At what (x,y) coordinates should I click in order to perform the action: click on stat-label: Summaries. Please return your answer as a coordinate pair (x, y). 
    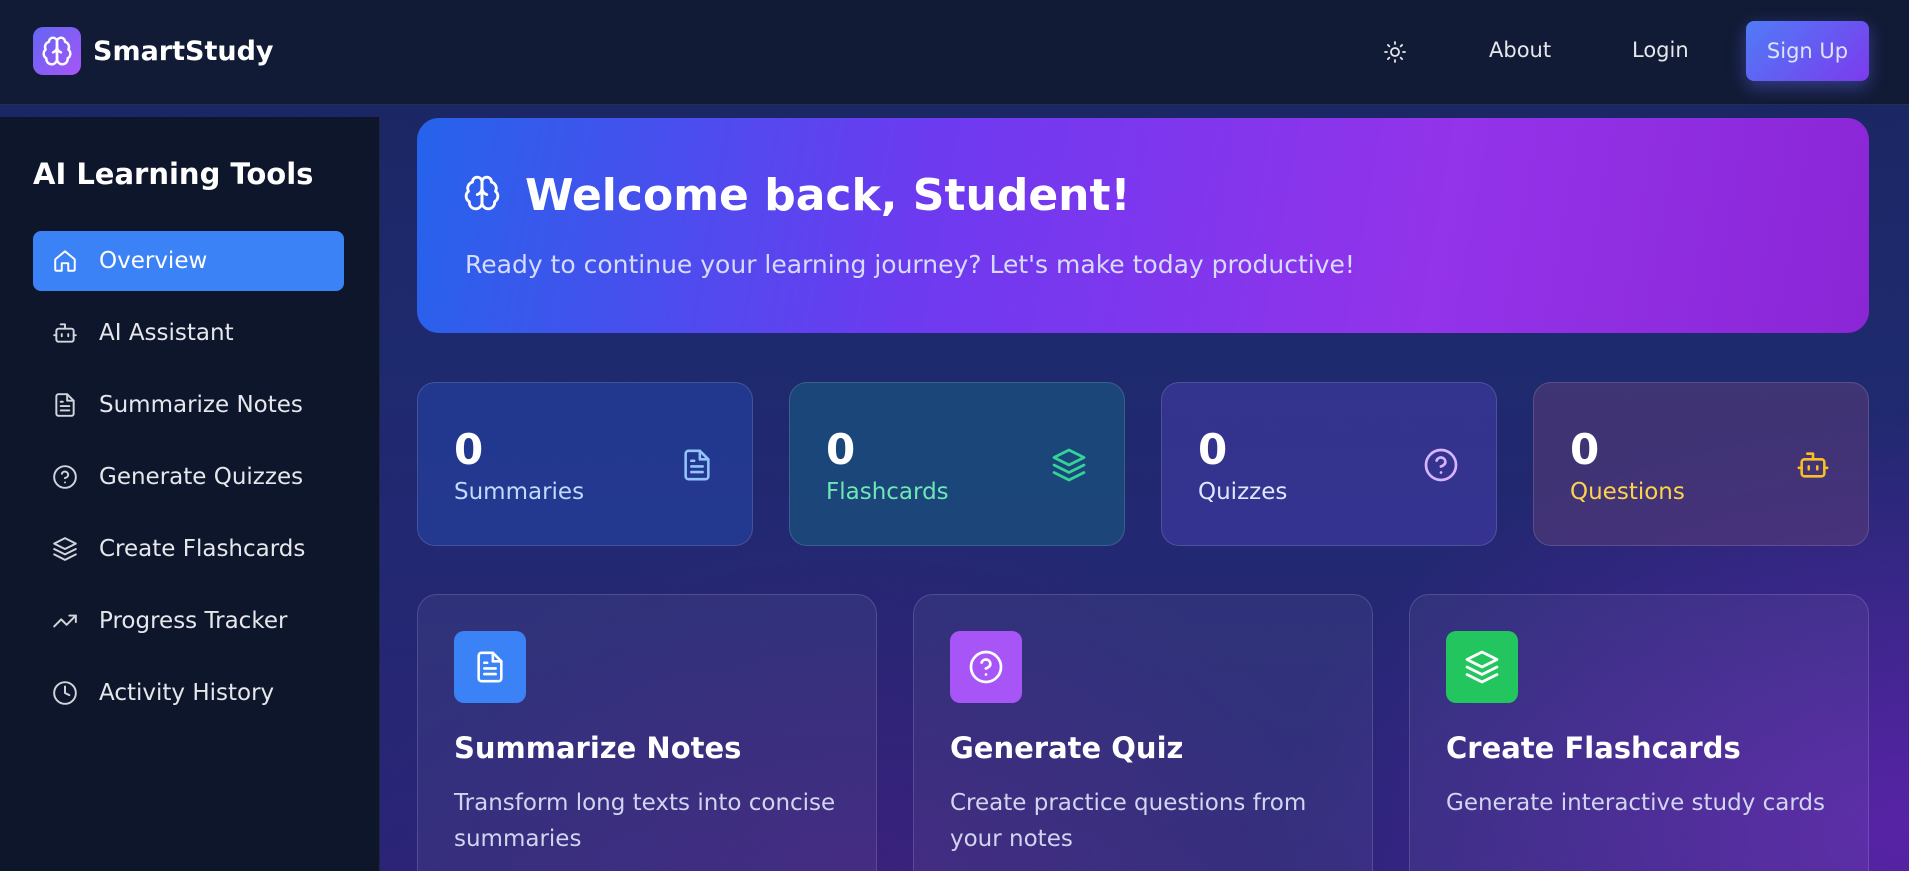
    Looking at the image, I should click on (519, 492).